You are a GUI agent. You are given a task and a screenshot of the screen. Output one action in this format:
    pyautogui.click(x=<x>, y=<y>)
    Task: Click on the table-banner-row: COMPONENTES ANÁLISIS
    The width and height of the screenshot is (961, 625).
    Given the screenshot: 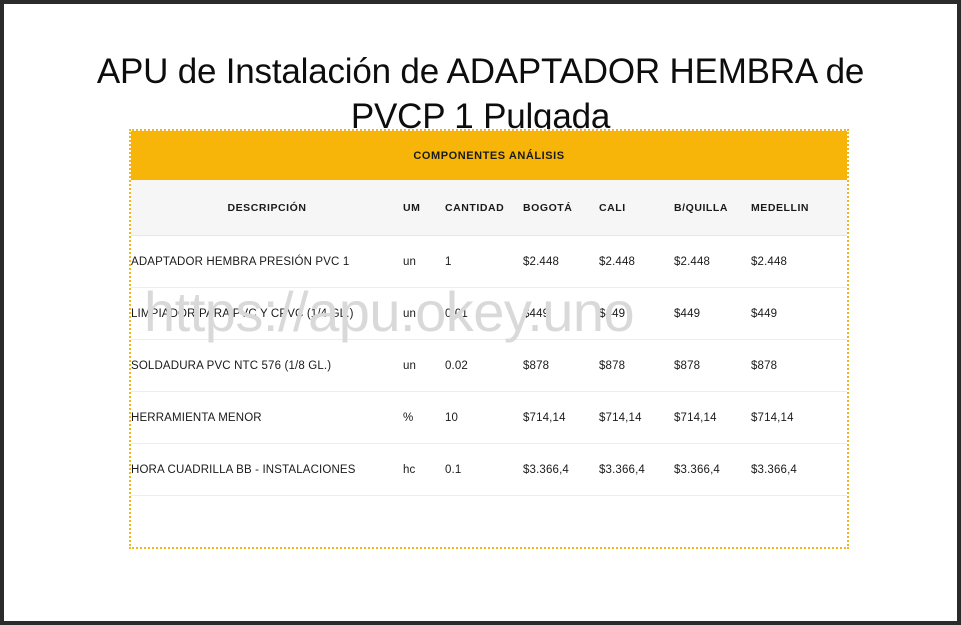 What is the action you would take?
    pyautogui.click(x=489, y=155)
    